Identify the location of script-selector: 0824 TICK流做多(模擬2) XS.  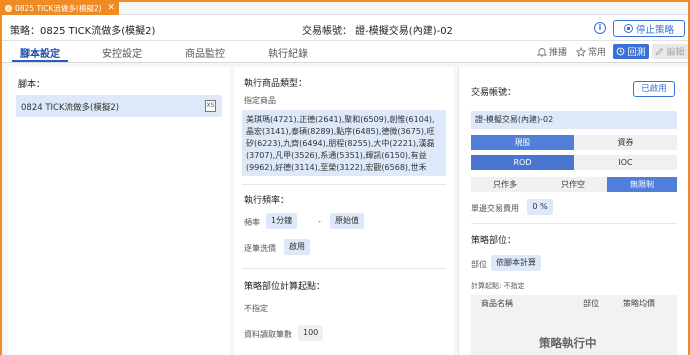
(119, 106).